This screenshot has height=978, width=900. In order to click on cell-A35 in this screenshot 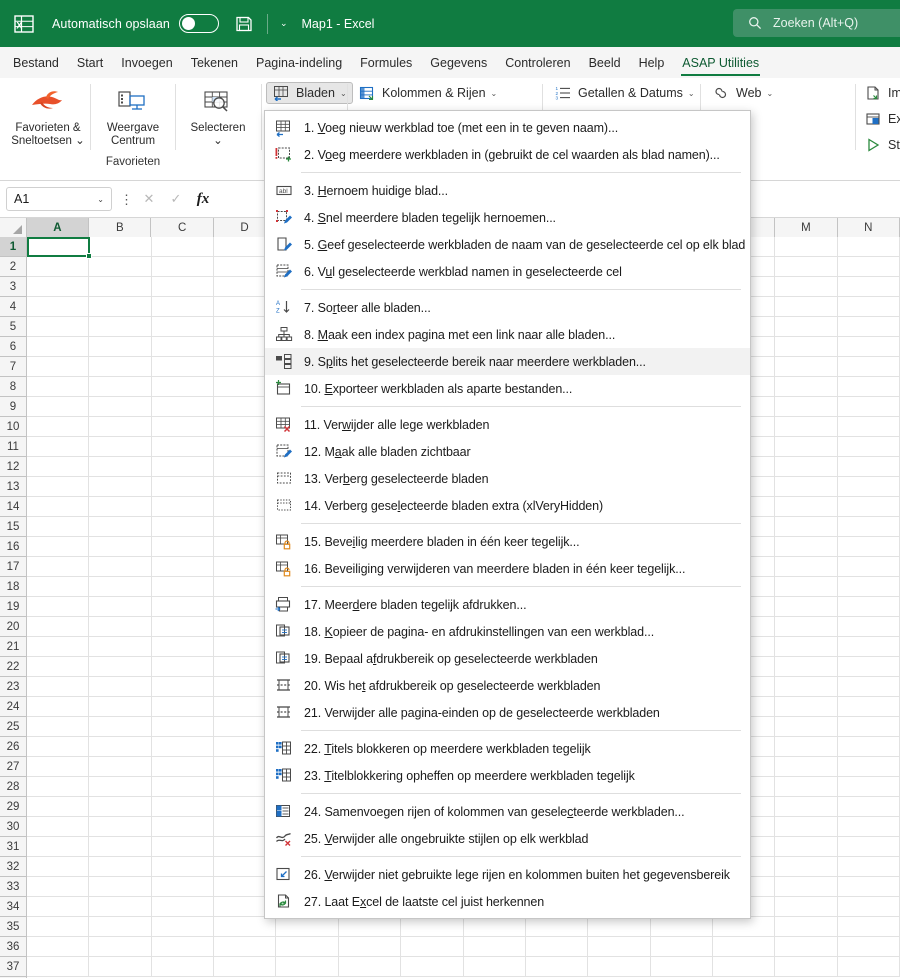, I will do `click(58, 927)`.